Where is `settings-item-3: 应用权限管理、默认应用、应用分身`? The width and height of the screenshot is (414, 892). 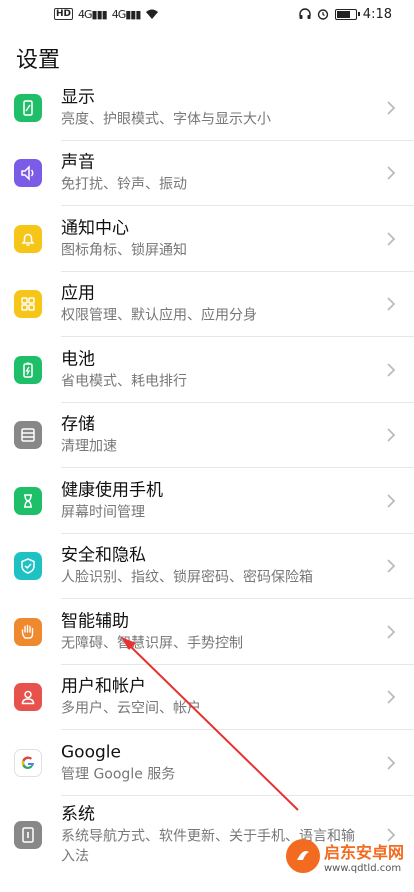 settings-item-3: 应用权限管理、默认应用、应用分身 is located at coordinates (207, 304).